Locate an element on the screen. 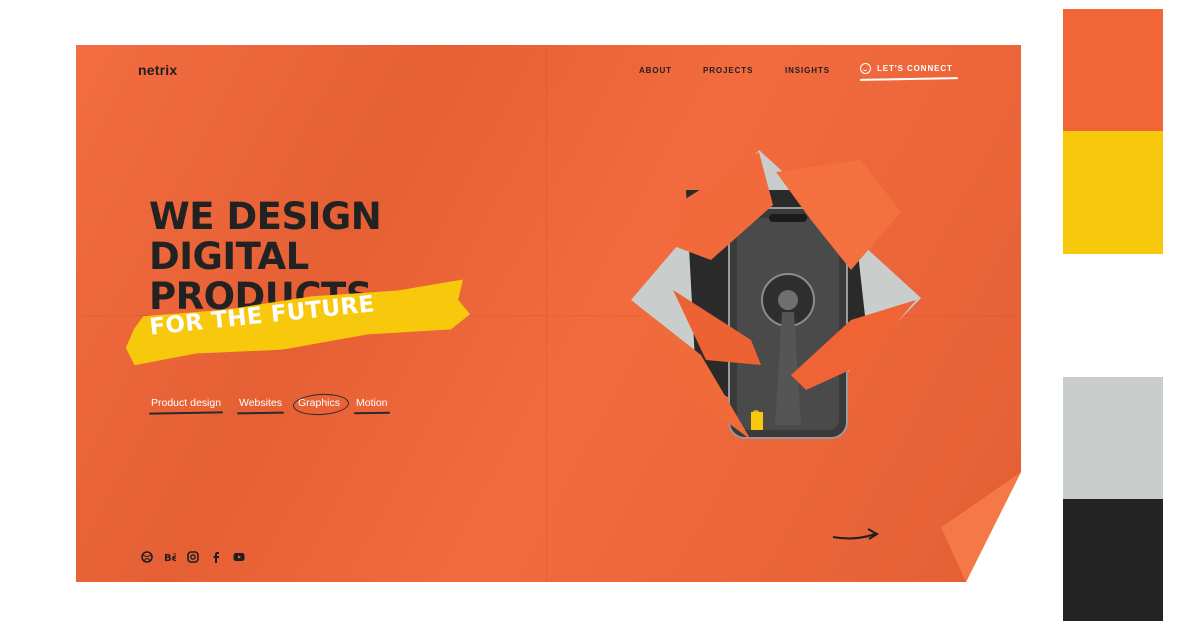 The height and width of the screenshot is (630, 1200). youtube-icon is located at coordinates (238, 556).